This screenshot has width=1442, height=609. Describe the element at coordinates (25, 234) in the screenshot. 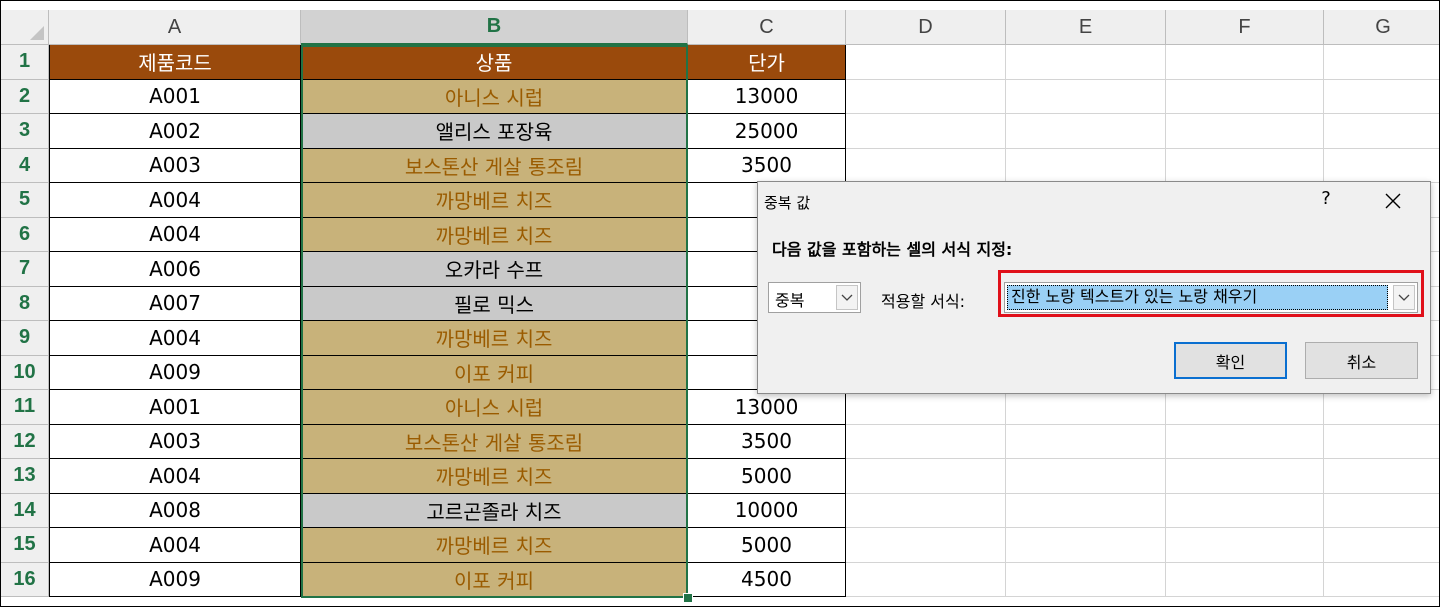

I see `row-header-6: 6` at that location.